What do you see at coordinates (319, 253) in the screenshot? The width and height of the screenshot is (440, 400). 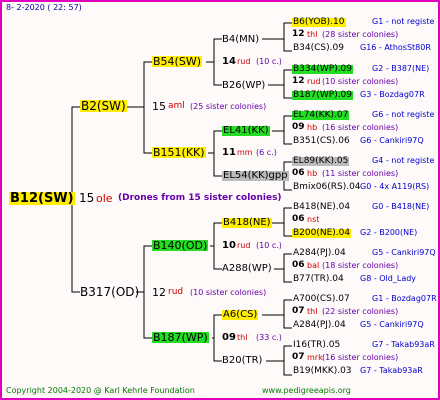 I see `gen3-mother: A284(PJ).04` at bounding box center [319, 253].